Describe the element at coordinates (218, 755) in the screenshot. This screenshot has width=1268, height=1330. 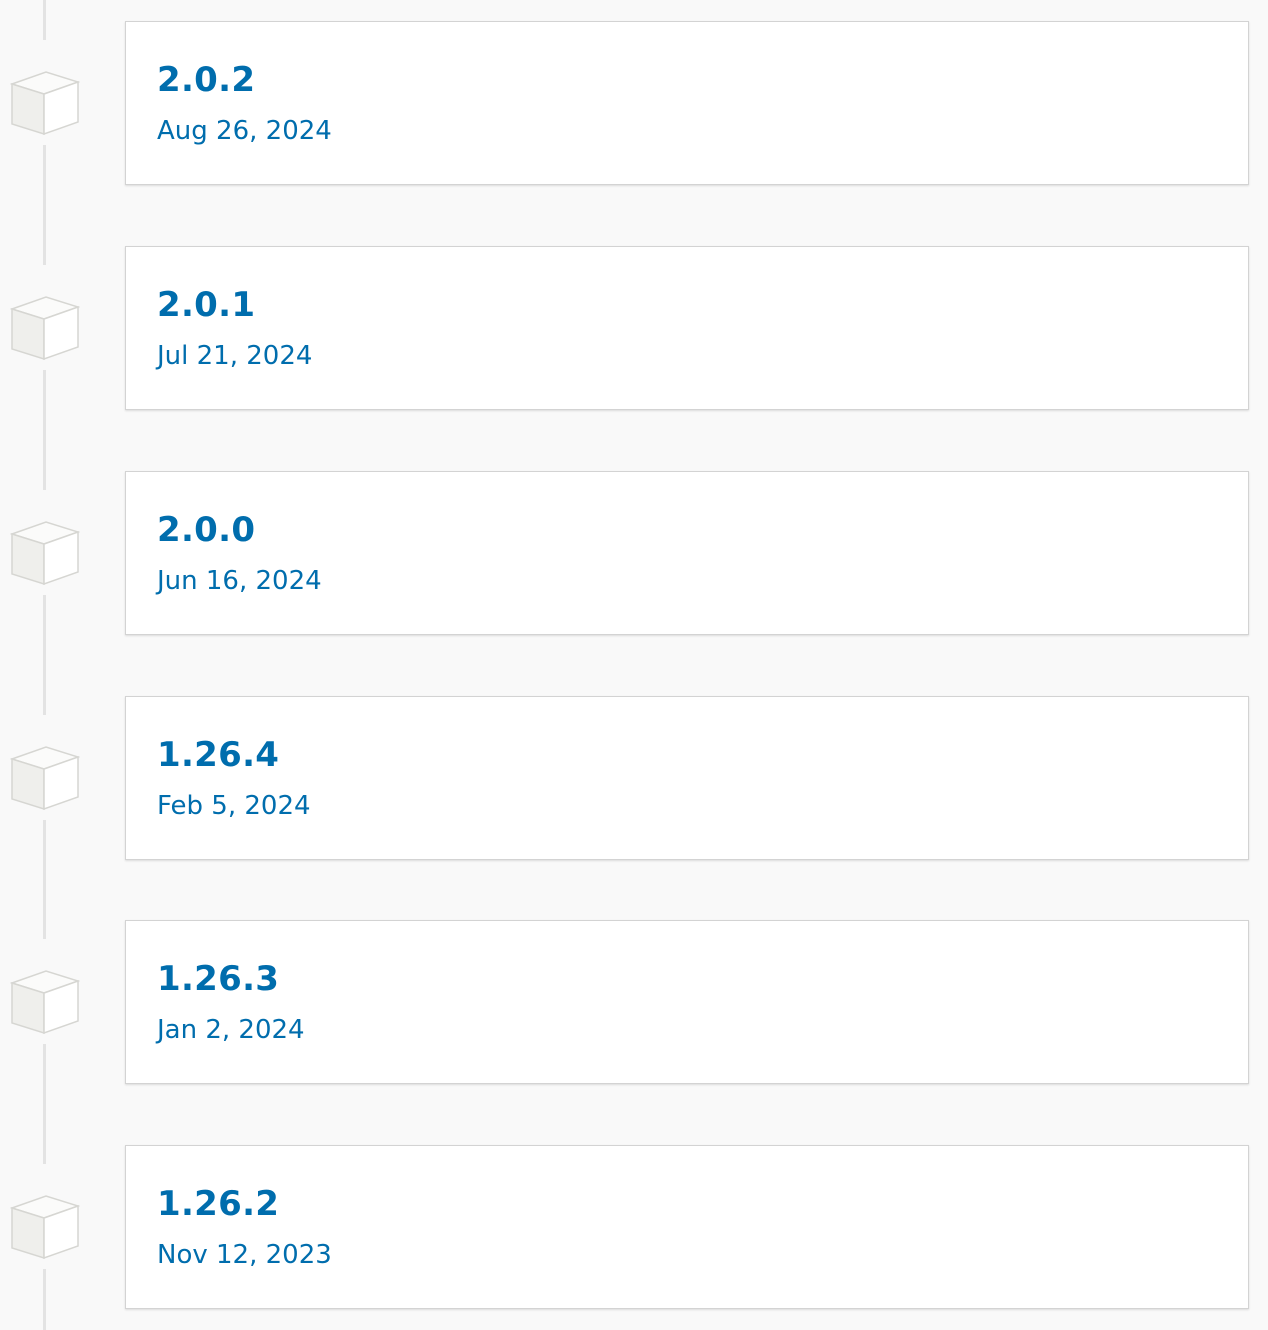
I see `release-version-link: 1.26.4` at that location.